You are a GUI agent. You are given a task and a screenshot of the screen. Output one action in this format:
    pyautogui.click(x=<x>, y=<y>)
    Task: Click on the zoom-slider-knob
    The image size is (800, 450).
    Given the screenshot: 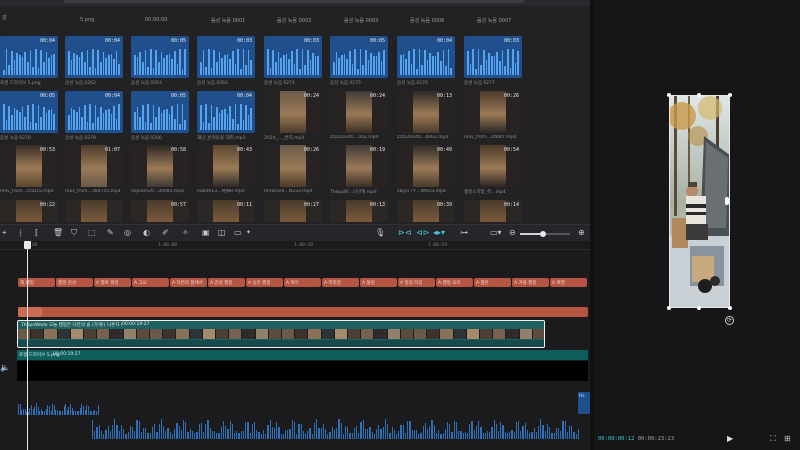 What is the action you would take?
    pyautogui.click(x=542, y=234)
    